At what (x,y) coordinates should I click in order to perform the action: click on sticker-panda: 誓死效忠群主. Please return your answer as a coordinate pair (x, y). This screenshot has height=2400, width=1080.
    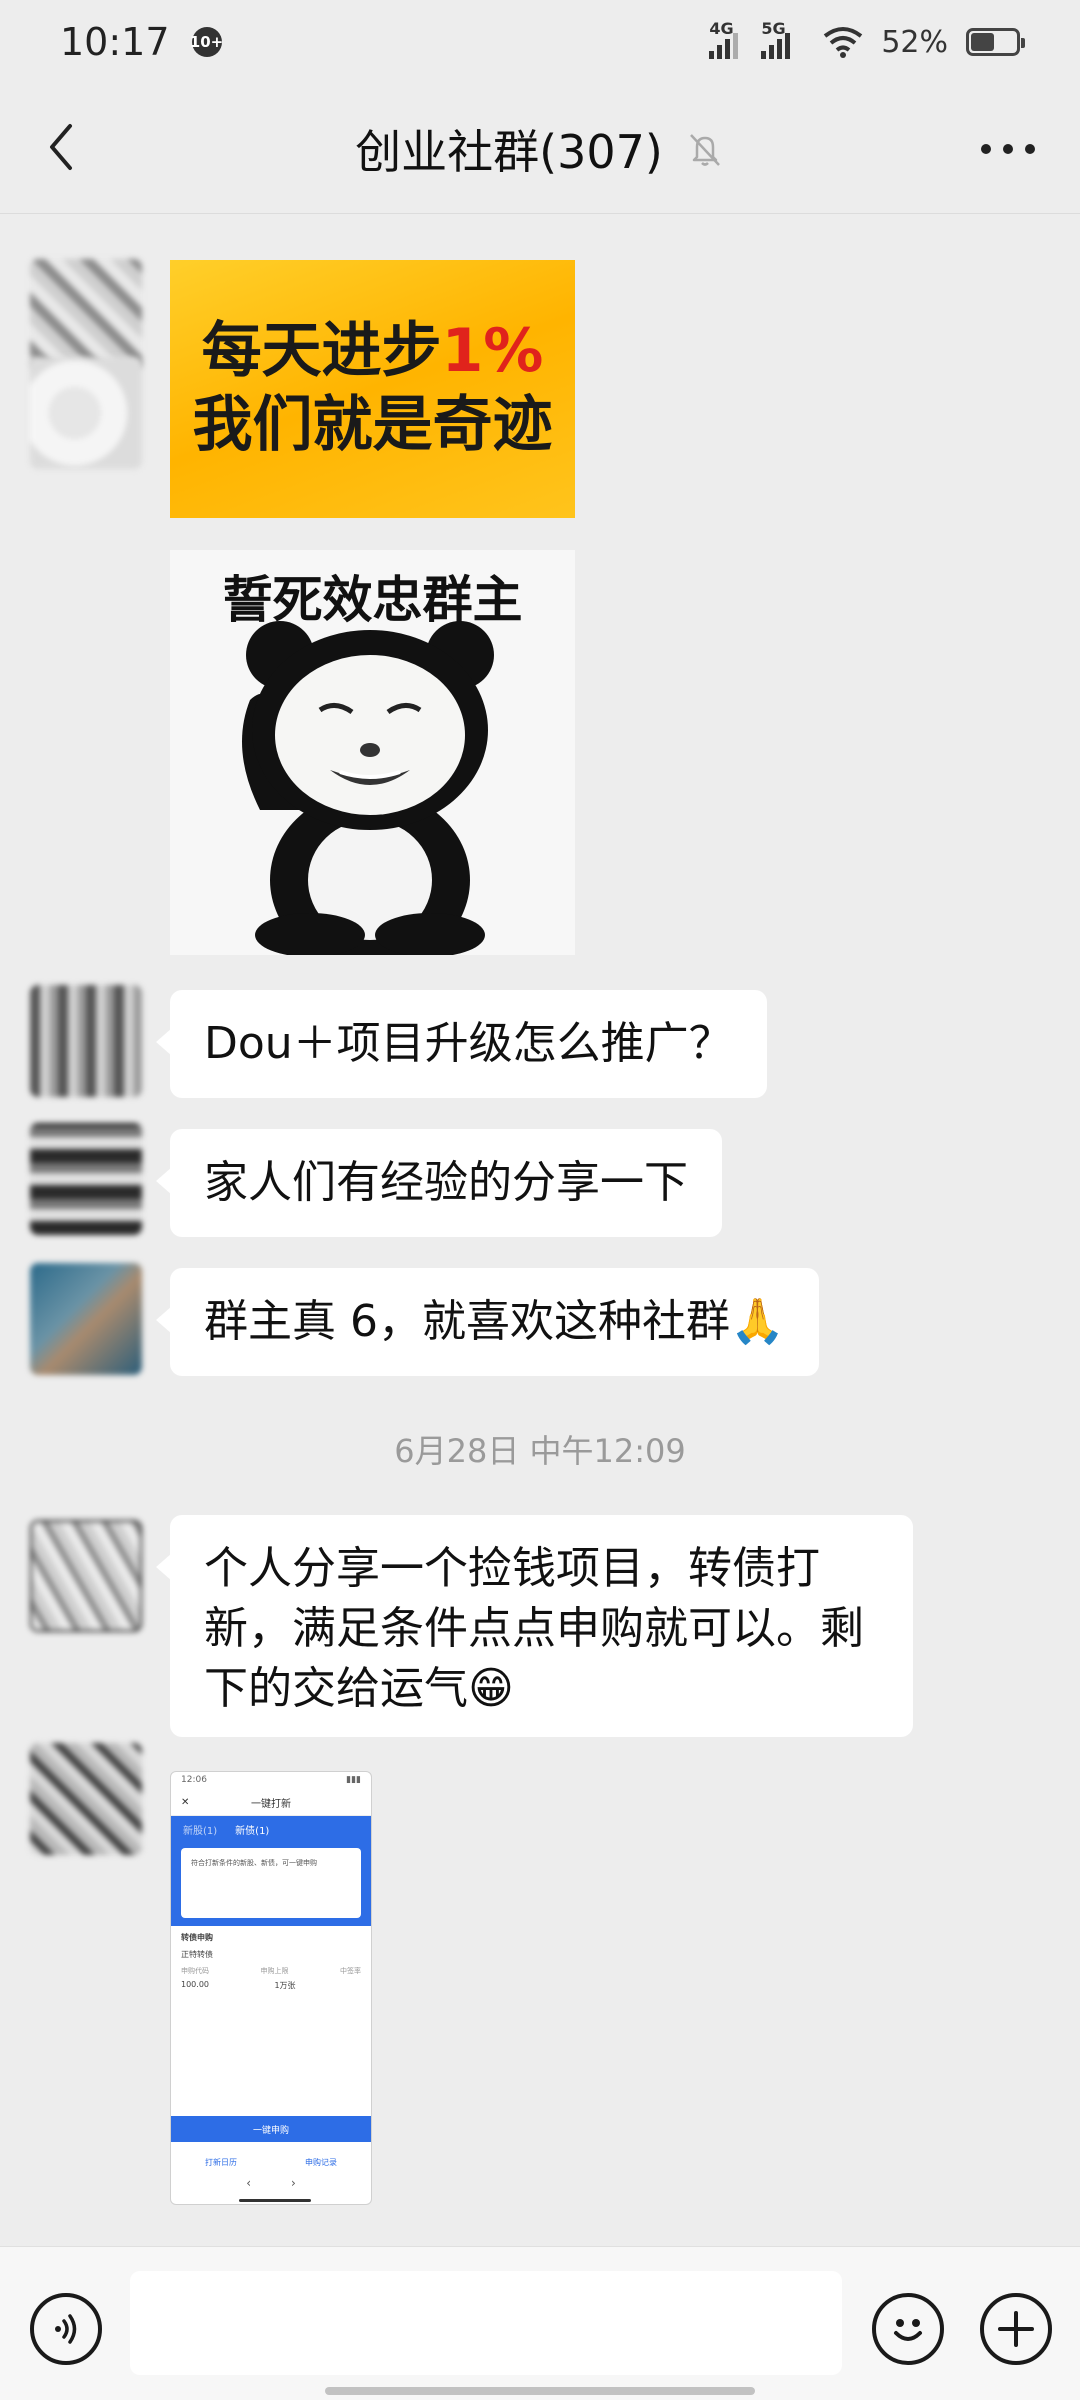
    Looking at the image, I should click on (372, 752).